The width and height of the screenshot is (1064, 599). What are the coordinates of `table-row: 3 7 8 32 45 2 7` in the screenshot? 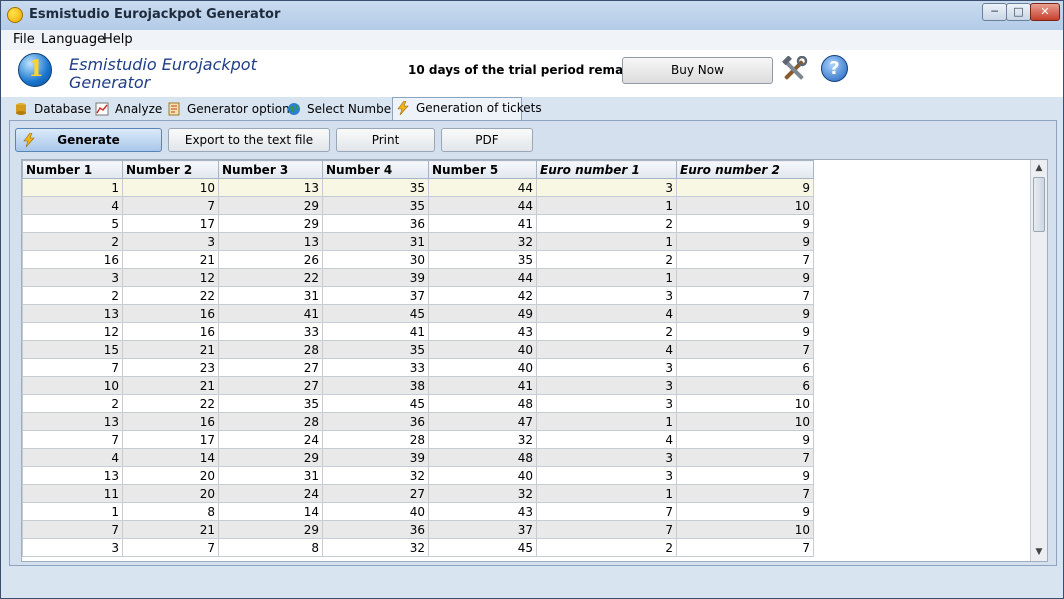 It's located at (418, 547).